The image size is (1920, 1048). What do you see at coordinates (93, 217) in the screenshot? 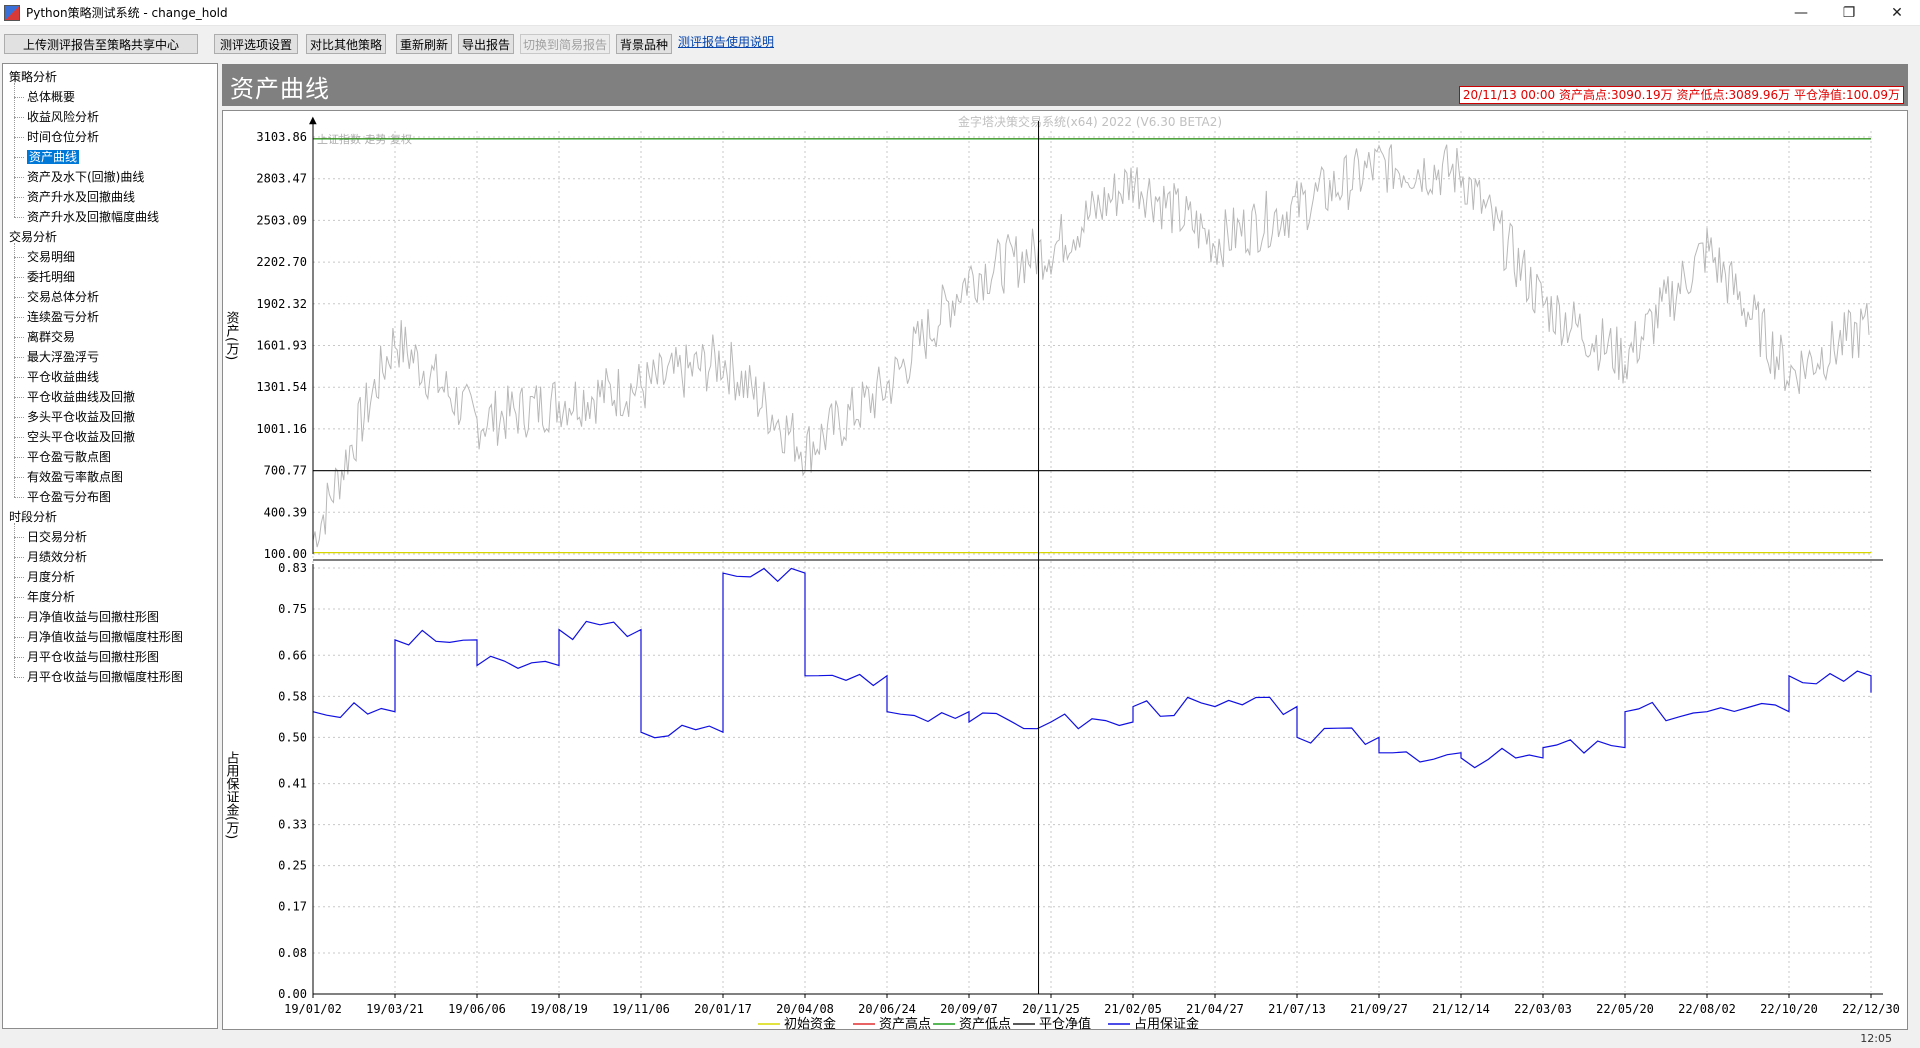
I see `tree-item: 资产升水及回撤幅度曲线` at bounding box center [93, 217].